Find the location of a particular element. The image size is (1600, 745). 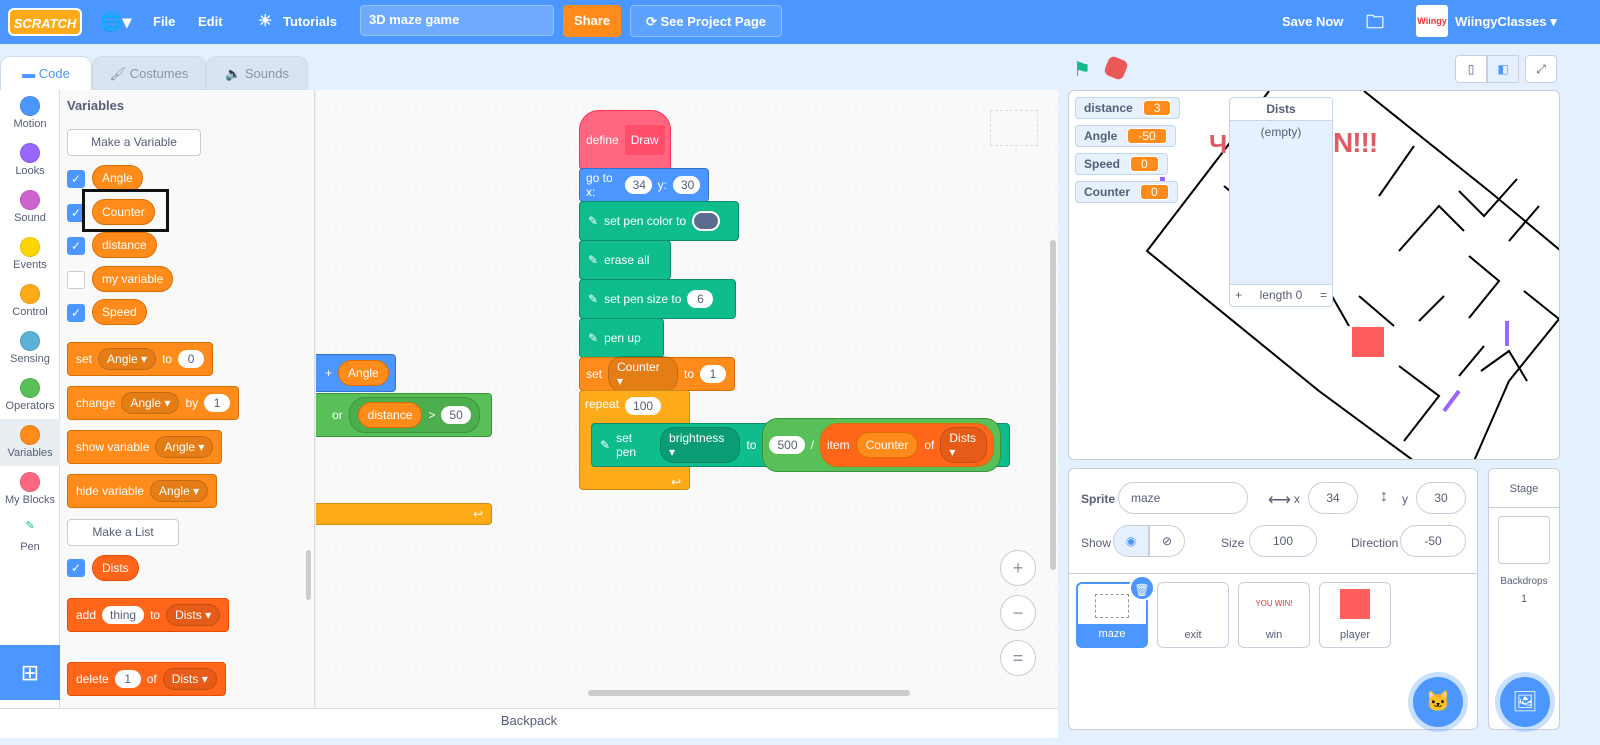

make-variable-button: Make a Variable is located at coordinates (134, 142).